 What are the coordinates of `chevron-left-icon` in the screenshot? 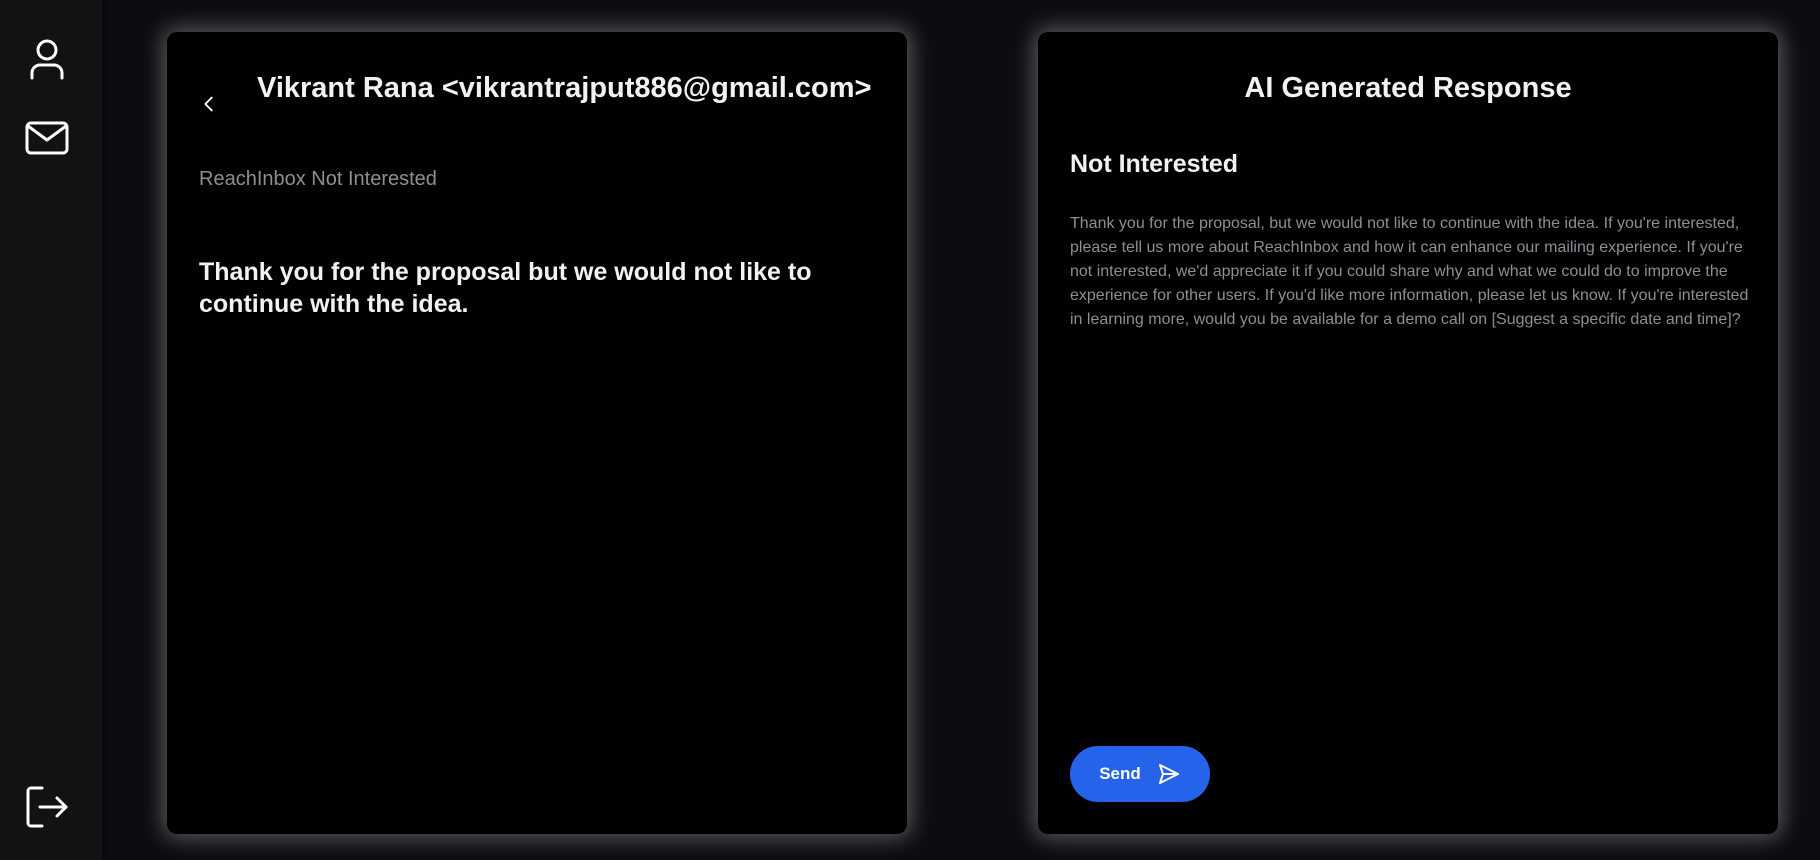 It's located at (208, 104).